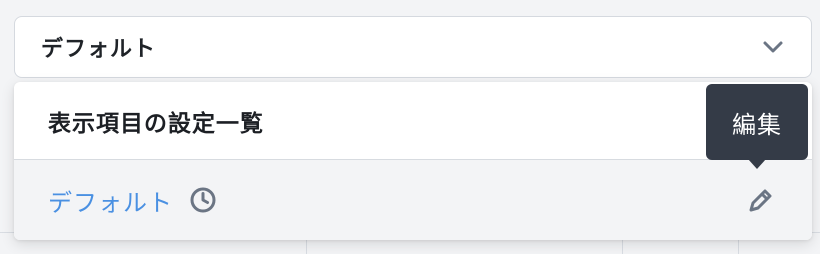  I want to click on dropdown-title: 表示項目の設定一覧, so click(156, 123).